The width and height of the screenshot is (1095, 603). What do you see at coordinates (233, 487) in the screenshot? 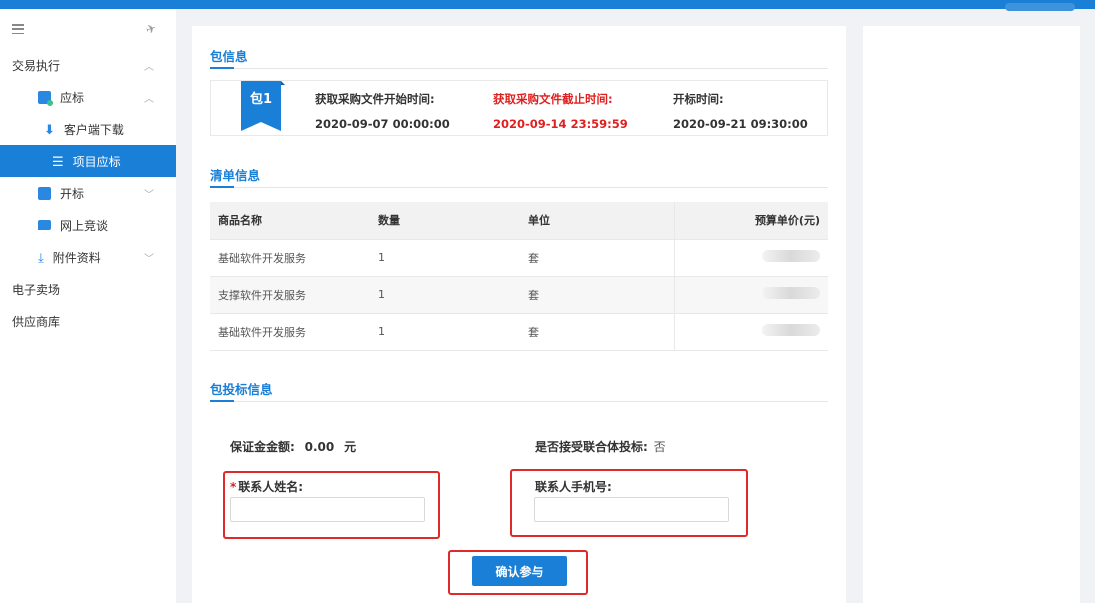
I see `required-asterisk: *` at bounding box center [233, 487].